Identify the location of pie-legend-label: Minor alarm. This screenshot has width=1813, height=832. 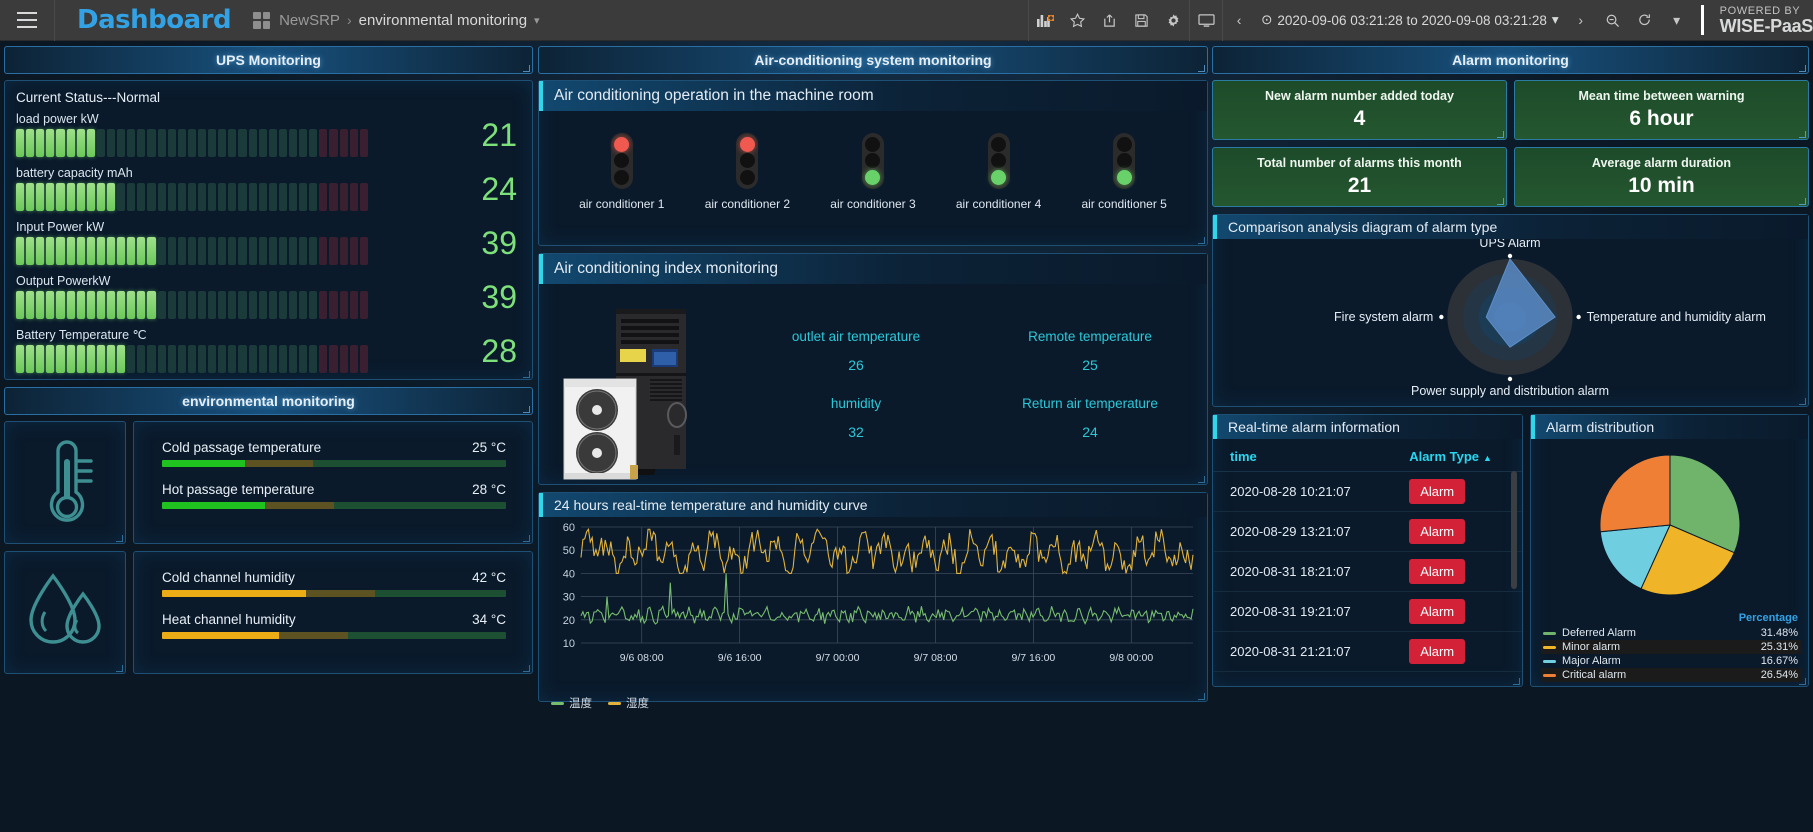
(1591, 647).